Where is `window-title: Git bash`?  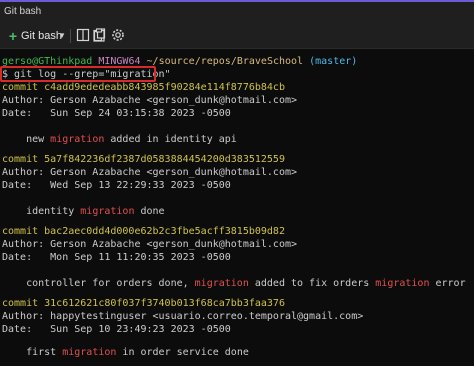
window-title: Git bash is located at coordinates (23, 11).